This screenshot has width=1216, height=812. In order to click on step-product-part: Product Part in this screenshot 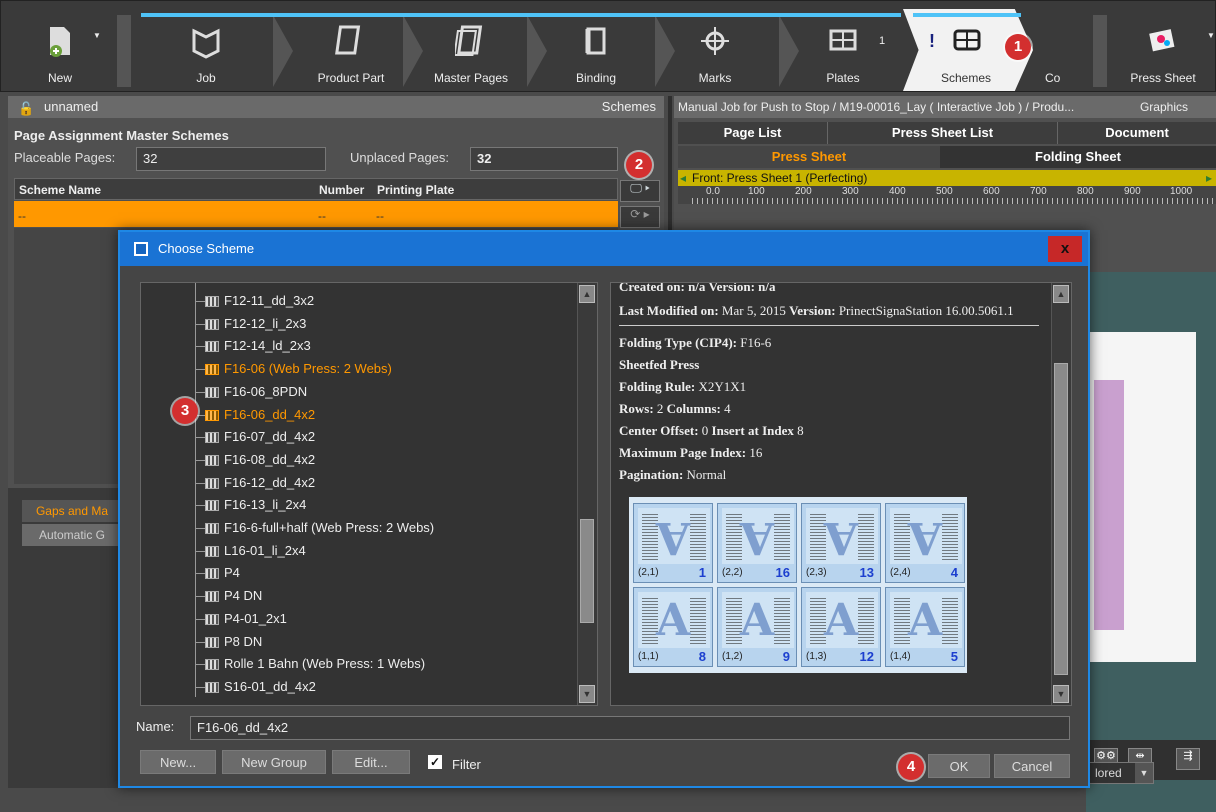, I will do `click(351, 49)`.